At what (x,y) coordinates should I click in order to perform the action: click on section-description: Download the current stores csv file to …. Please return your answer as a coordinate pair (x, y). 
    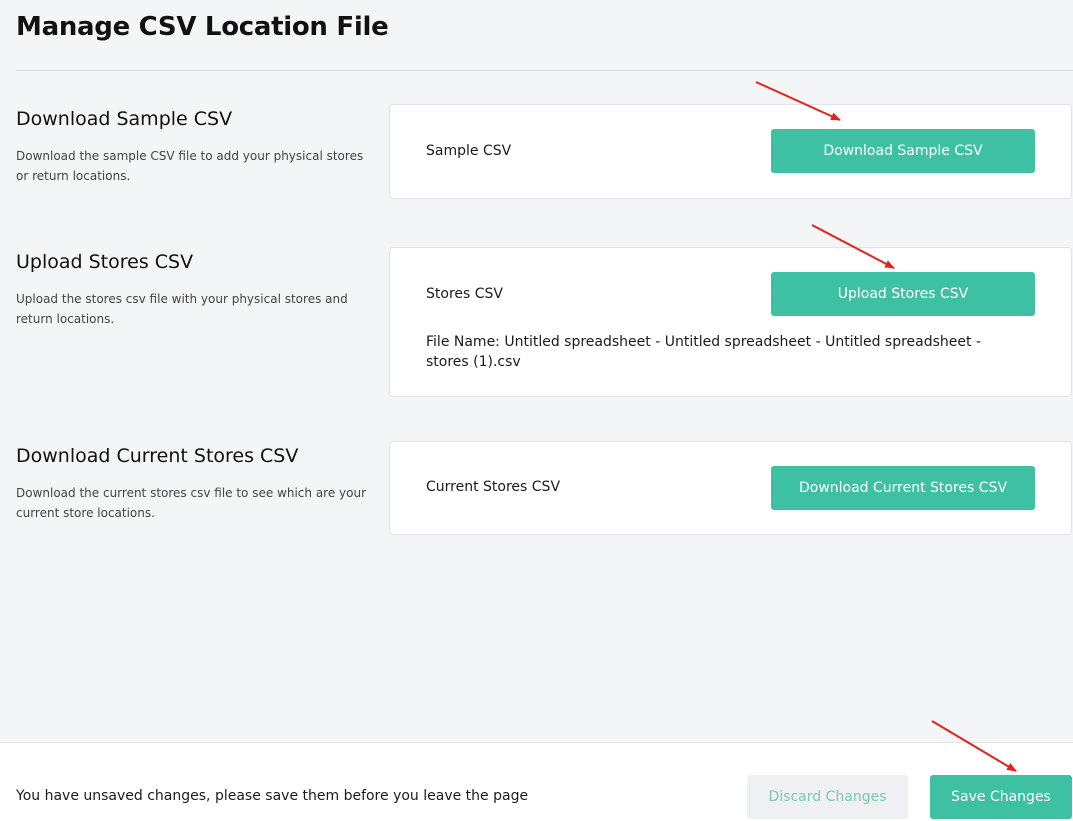
    Looking at the image, I should click on (191, 503).